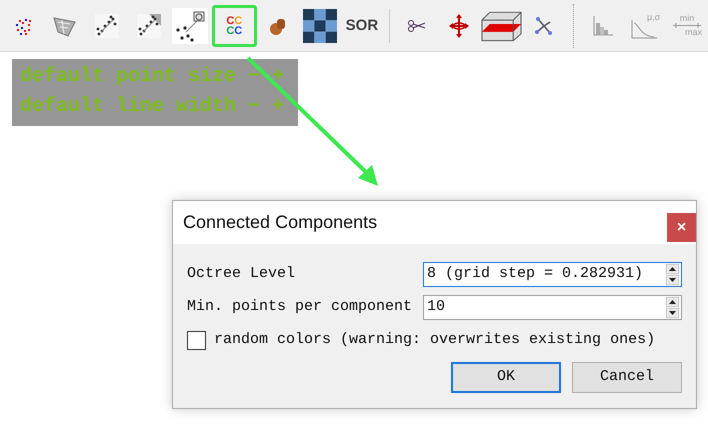 Image resolution: width=708 pixels, height=429 pixels. What do you see at coordinates (241, 274) in the screenshot?
I see `field-label: Octree Level` at bounding box center [241, 274].